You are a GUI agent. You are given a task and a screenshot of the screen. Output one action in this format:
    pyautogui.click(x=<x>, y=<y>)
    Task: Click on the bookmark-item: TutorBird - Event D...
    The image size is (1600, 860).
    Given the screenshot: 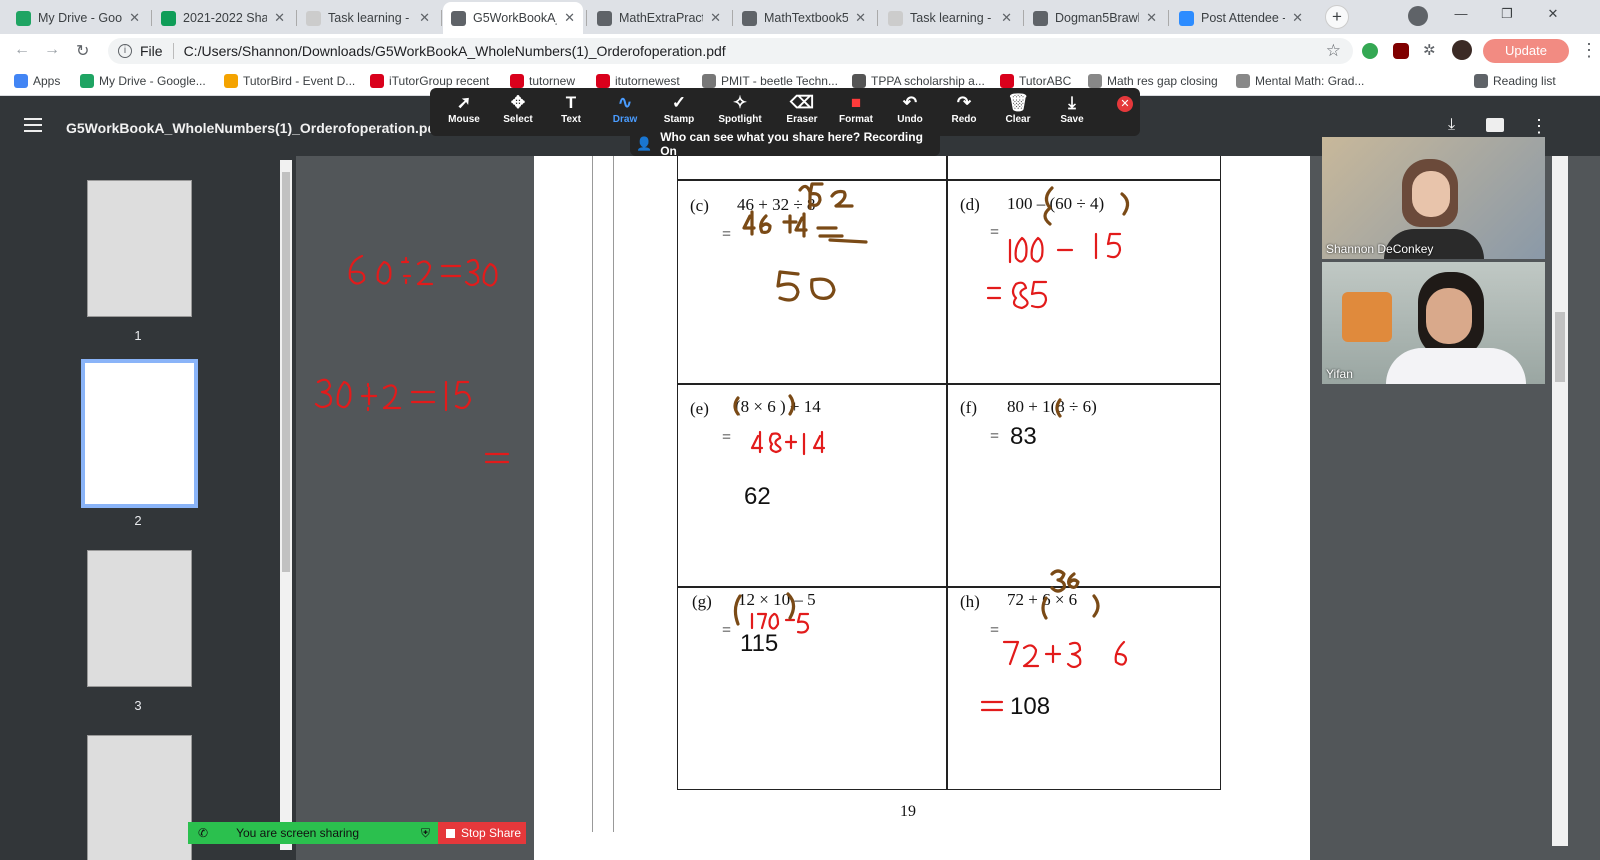 What is the action you would take?
    pyautogui.click(x=289, y=81)
    